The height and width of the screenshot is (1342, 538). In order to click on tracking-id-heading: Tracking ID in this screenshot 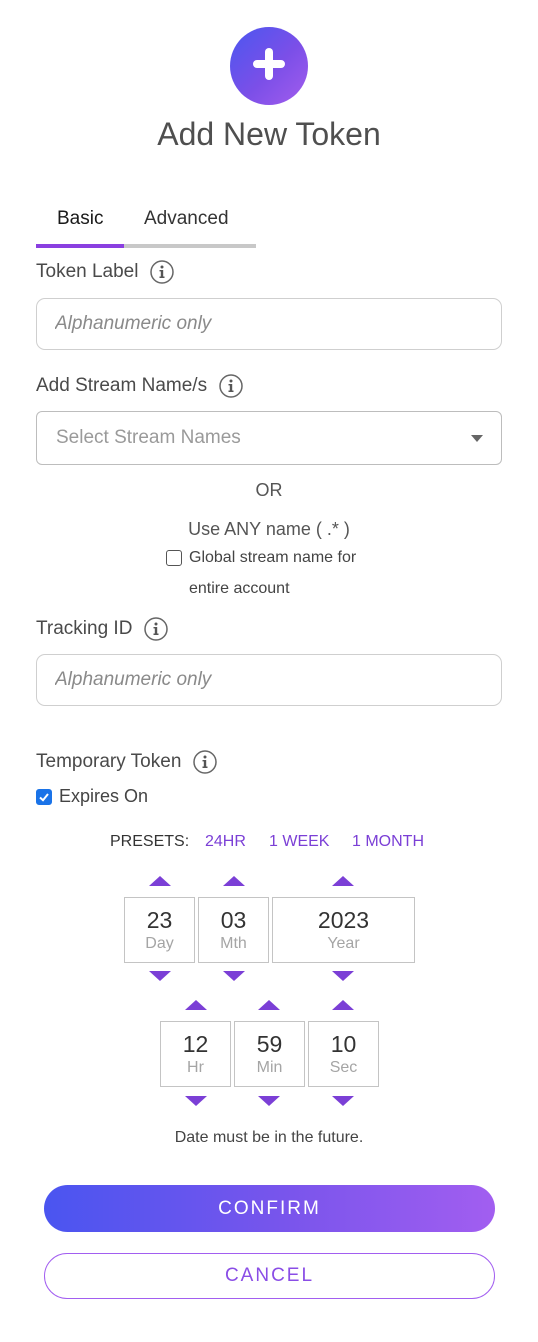, I will do `click(102, 629)`.